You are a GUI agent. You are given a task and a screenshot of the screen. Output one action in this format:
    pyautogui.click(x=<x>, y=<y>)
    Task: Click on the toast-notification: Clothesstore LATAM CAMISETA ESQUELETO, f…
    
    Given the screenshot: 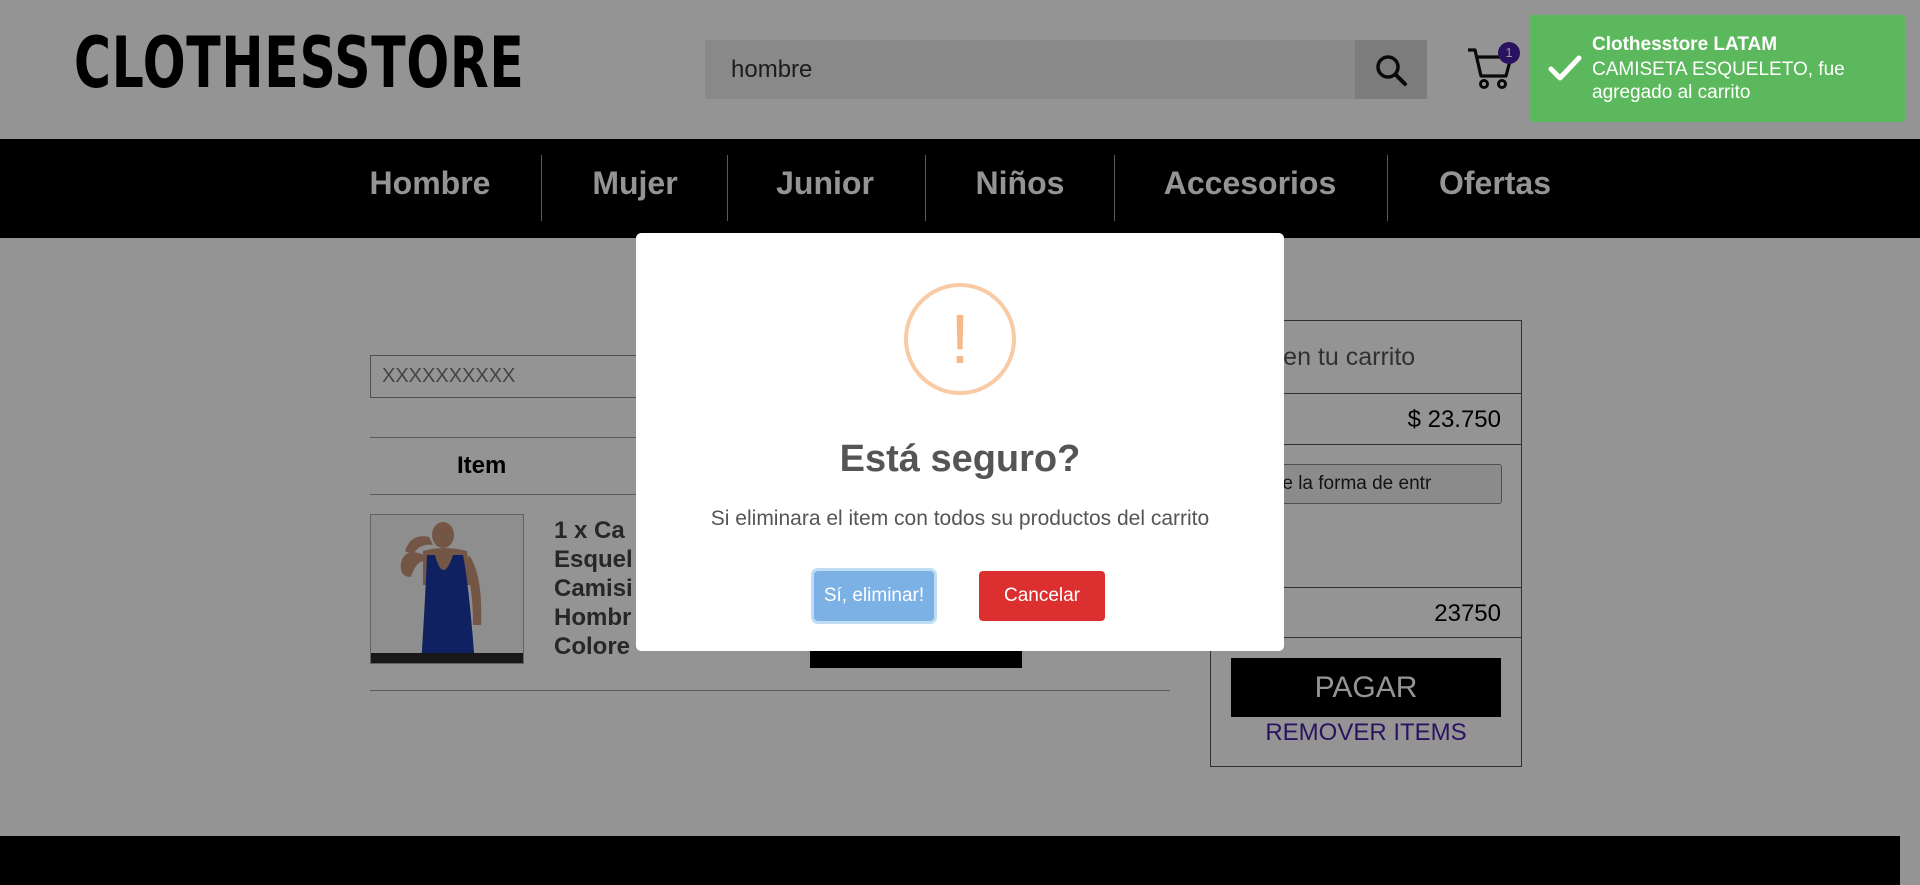 What is the action you would take?
    pyautogui.click(x=1717, y=68)
    